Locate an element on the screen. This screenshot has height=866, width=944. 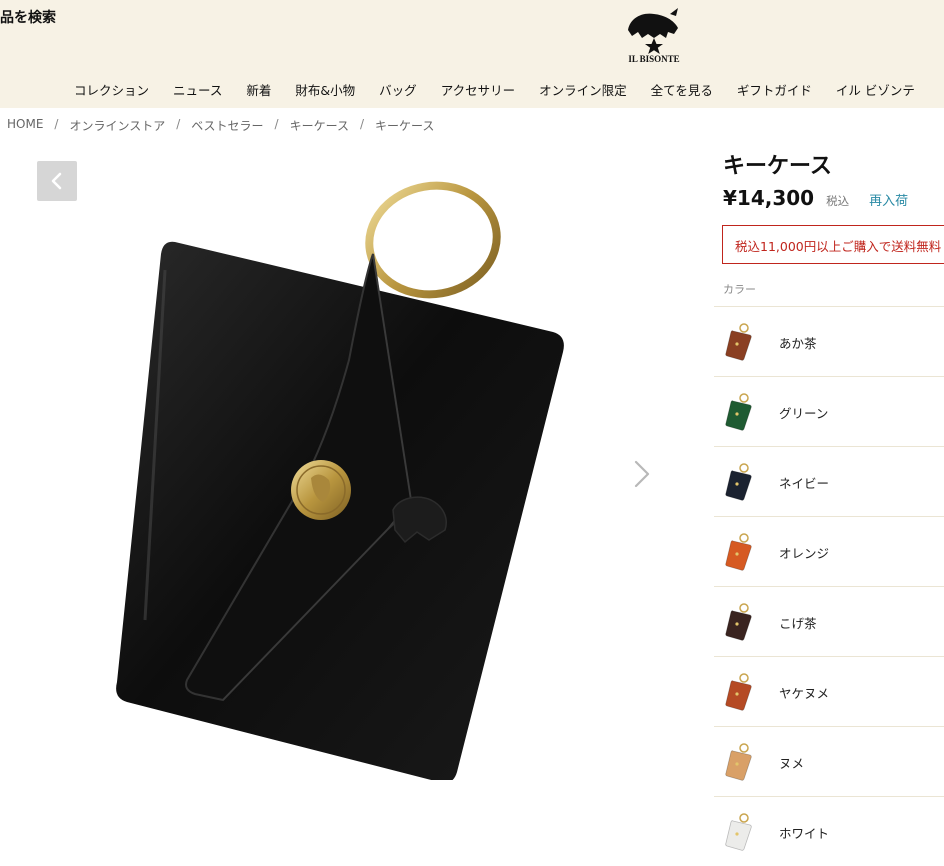
chevron-left-icon is located at coordinates (56, 181).